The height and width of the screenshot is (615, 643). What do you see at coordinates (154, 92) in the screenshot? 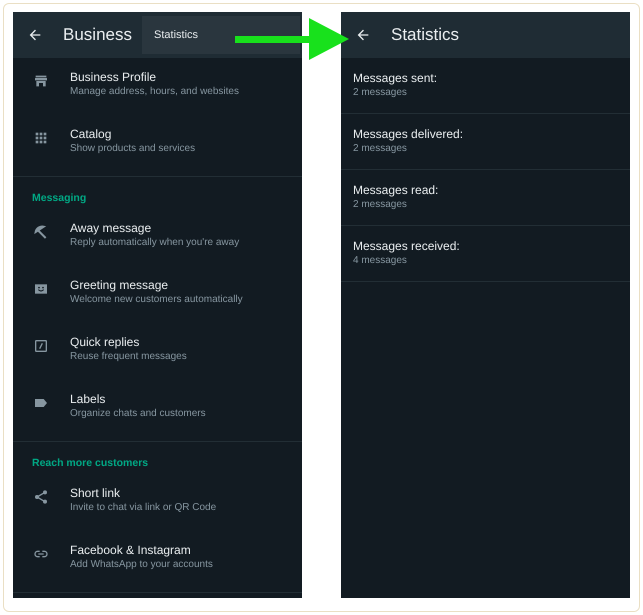
I see `item-subtitle: Manage address, hours, and websites` at bounding box center [154, 92].